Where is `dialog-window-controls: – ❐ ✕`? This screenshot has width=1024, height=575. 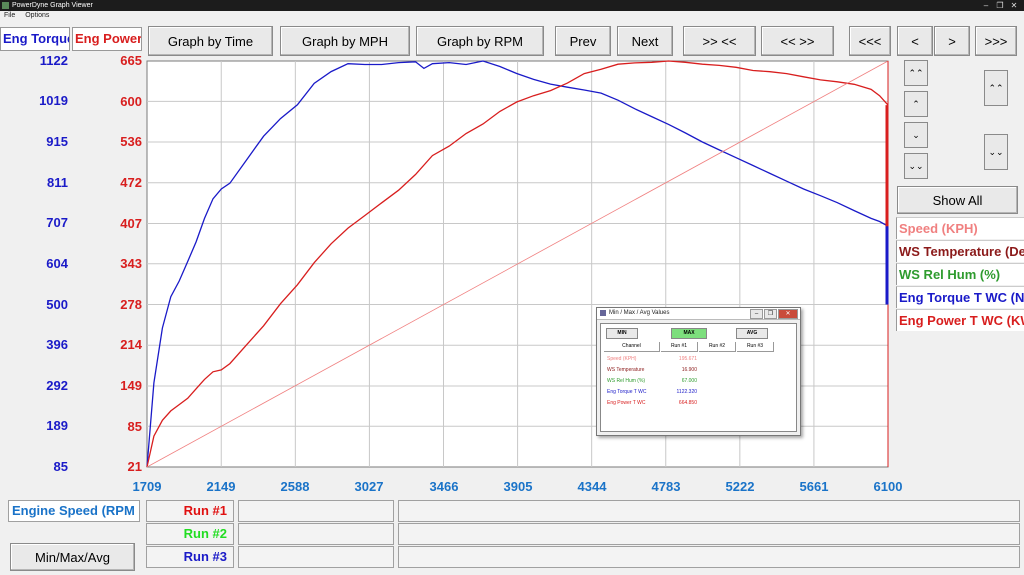
dialog-window-controls: – ❐ ✕ is located at coordinates (773, 314).